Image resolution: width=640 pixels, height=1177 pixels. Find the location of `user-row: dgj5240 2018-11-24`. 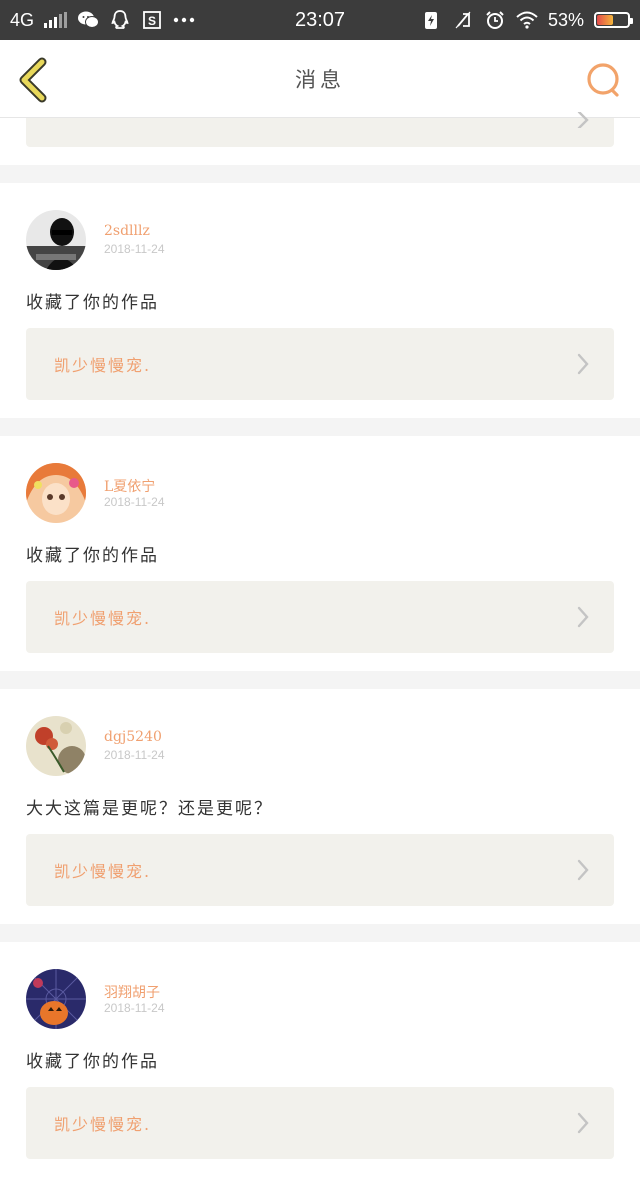

user-row: dgj5240 2018-11-24 is located at coordinates (320, 732).